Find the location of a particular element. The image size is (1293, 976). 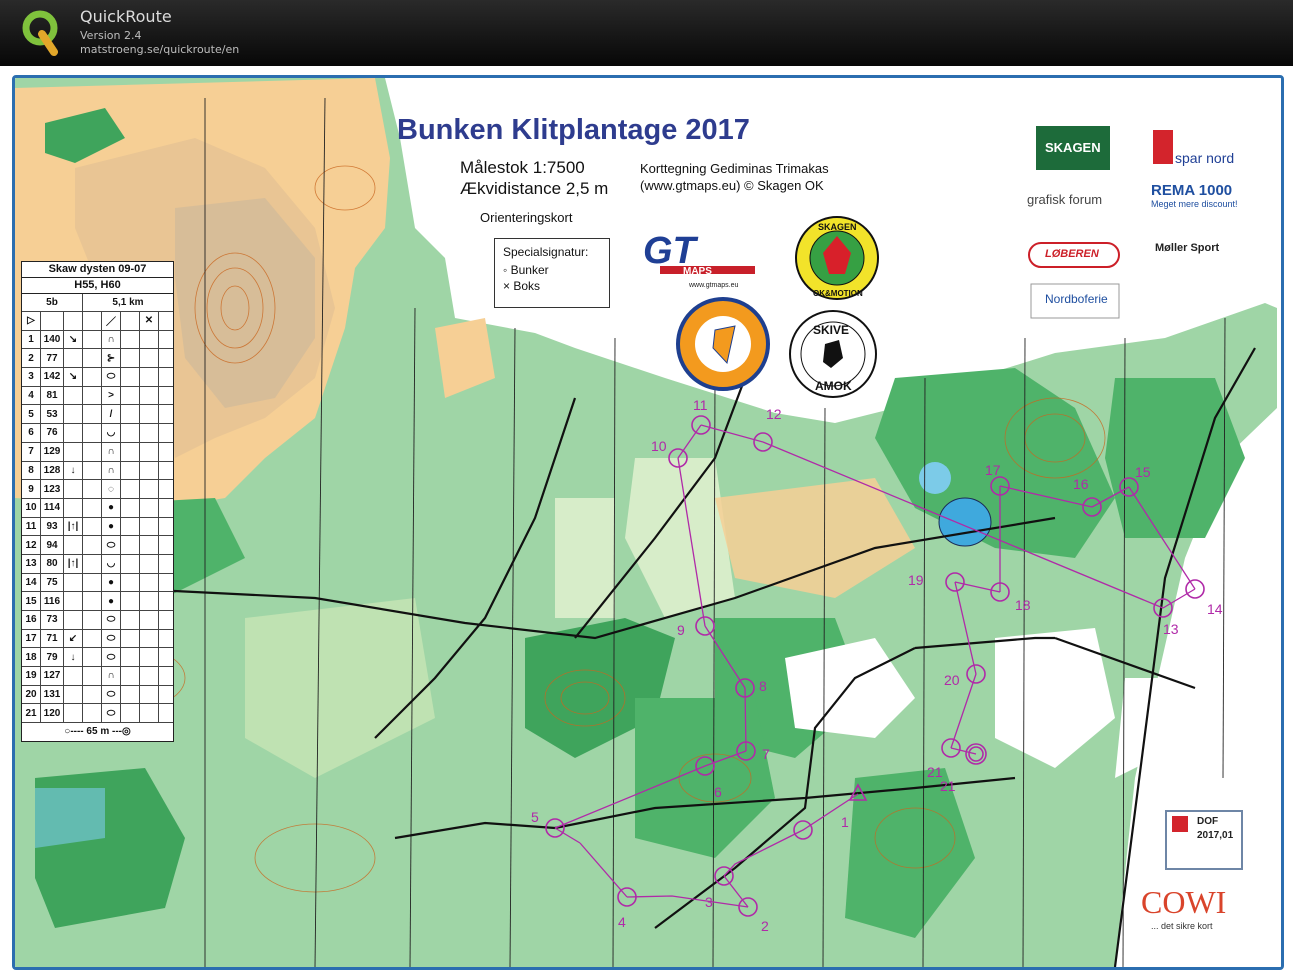

sponsor-loberen: LØBEREN is located at coordinates (1072, 254).